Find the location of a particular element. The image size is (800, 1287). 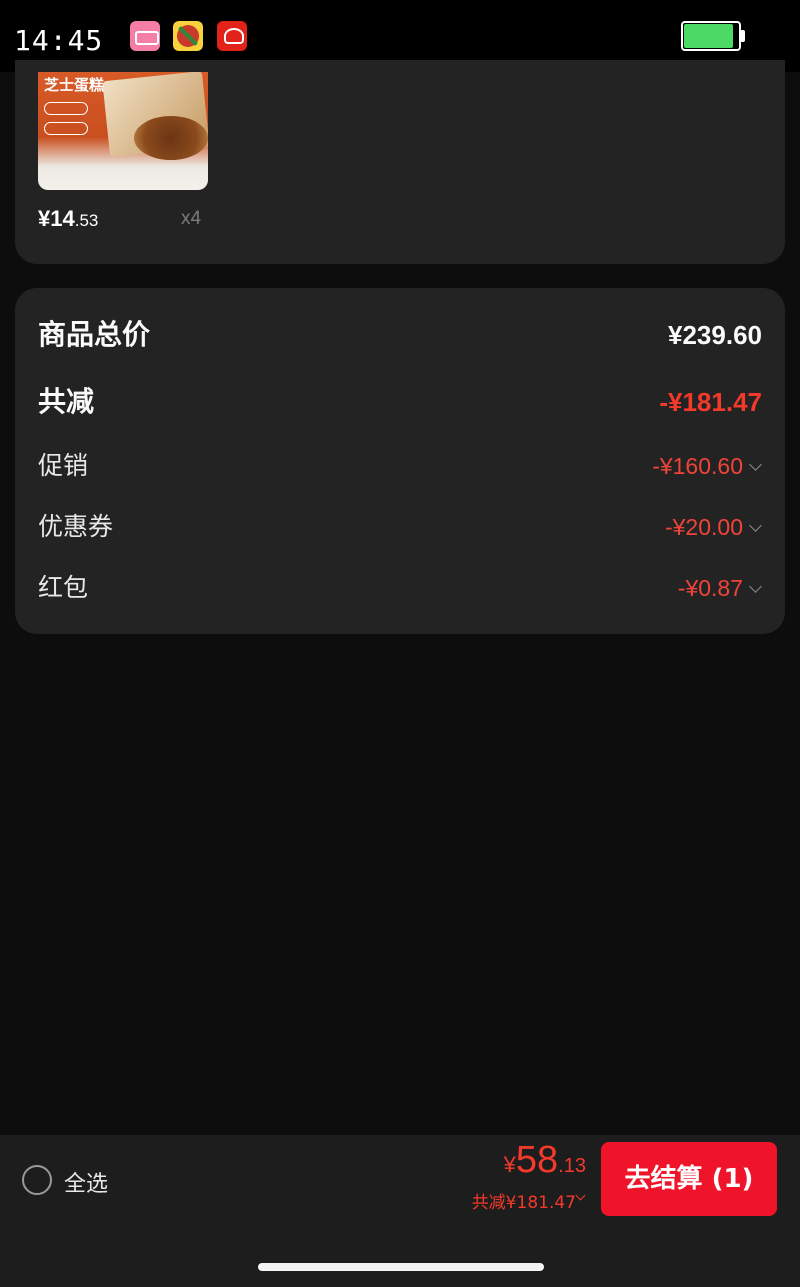

battery-tip is located at coordinates (743, 36).